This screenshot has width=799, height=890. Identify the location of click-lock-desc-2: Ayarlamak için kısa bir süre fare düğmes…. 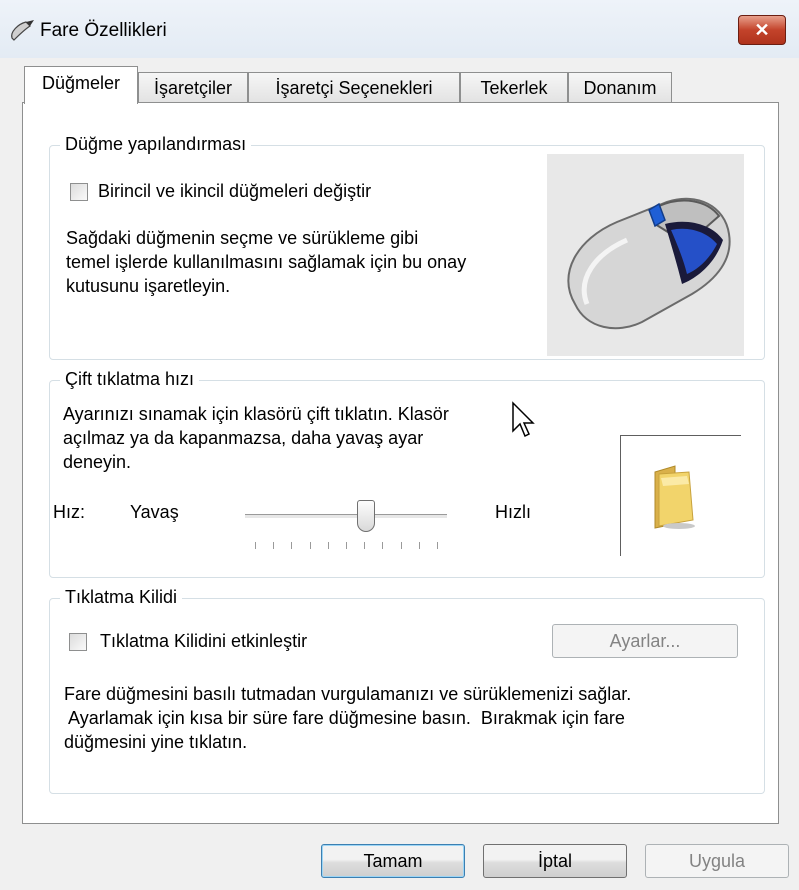
(344, 718).